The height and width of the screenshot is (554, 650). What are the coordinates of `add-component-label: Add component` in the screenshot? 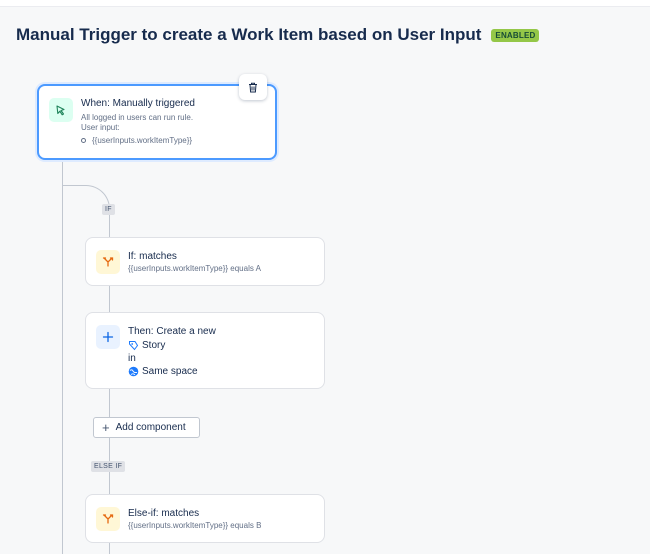 It's located at (150, 427).